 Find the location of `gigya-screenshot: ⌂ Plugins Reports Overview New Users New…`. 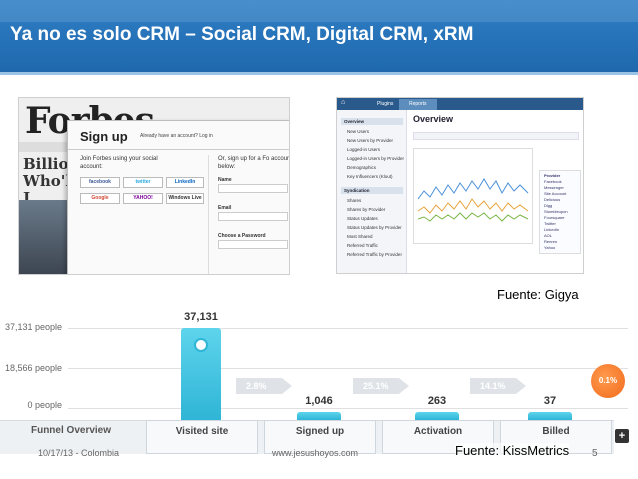

gigya-screenshot: ⌂ Plugins Reports Overview New Users New… is located at coordinates (460, 185).